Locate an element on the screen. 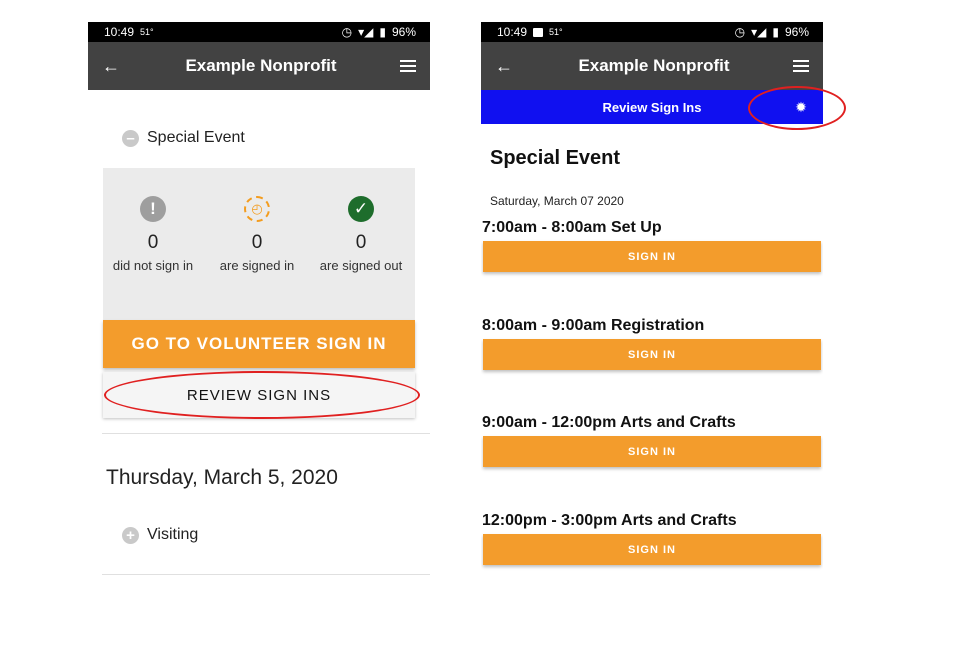 The image size is (962, 652). special-event-label: Special Event is located at coordinates (196, 137).